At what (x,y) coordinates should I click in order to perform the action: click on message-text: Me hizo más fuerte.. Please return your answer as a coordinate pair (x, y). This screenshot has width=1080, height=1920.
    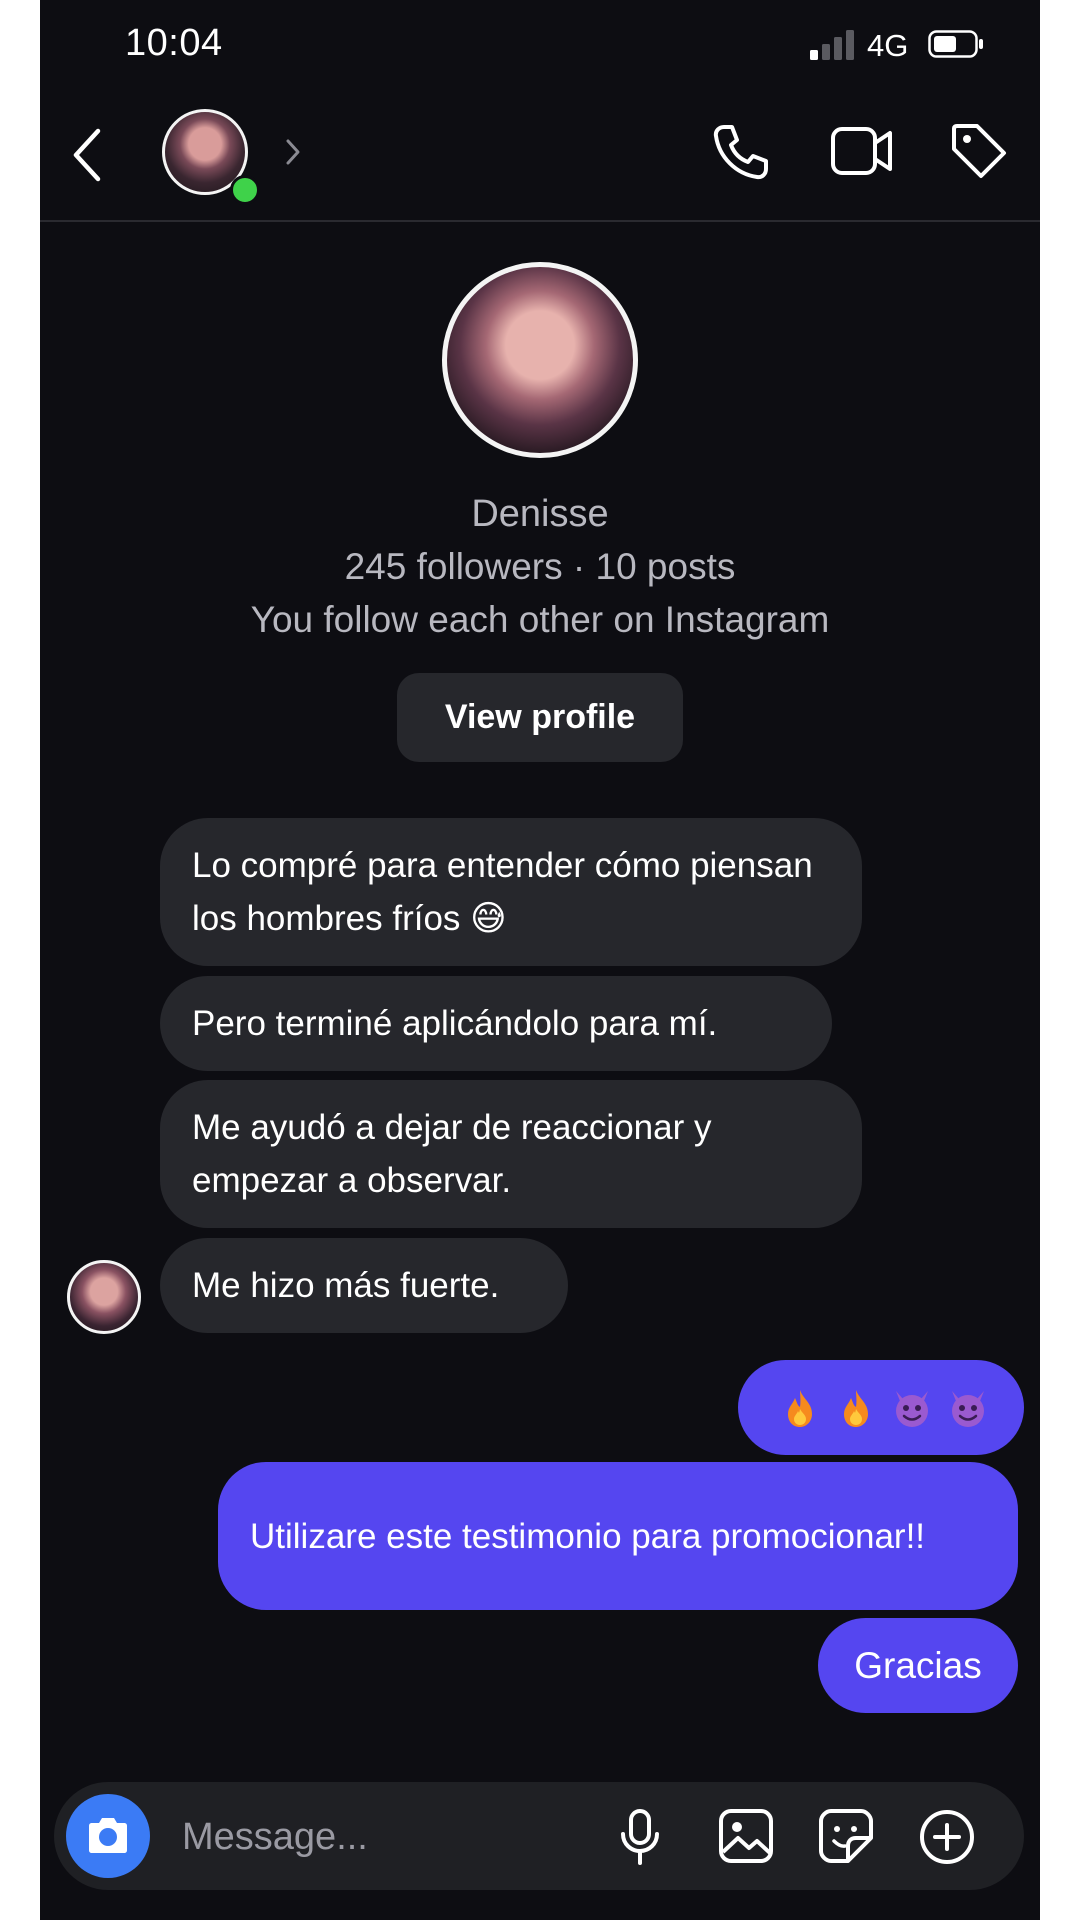
    Looking at the image, I should click on (346, 1285).